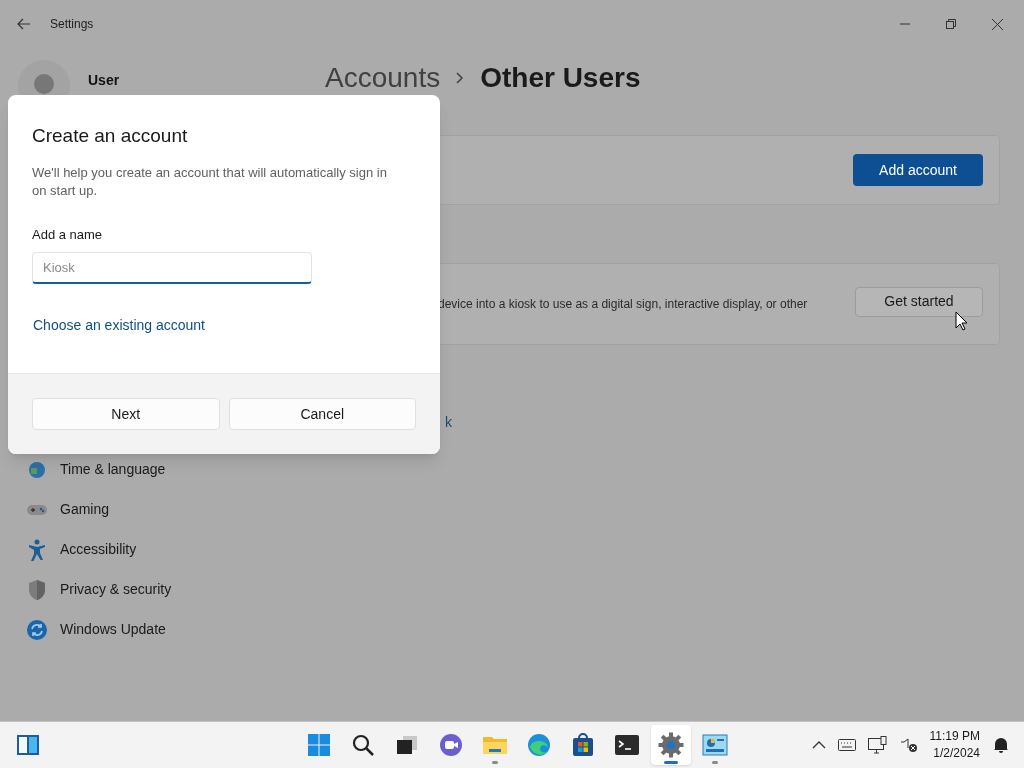 The height and width of the screenshot is (768, 1024). Describe the element at coordinates (908, 745) in the screenshot. I see `speaker-muted-icon` at that location.